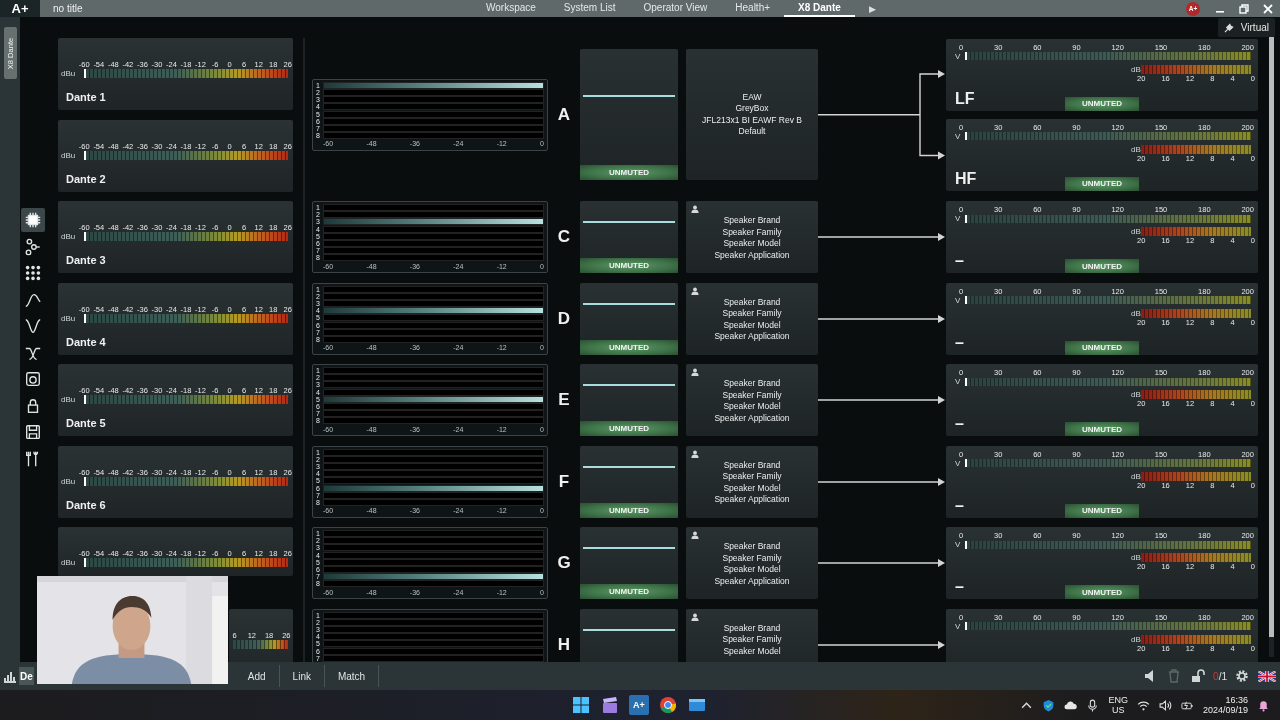  I want to click on browser-icon, so click(668, 705).